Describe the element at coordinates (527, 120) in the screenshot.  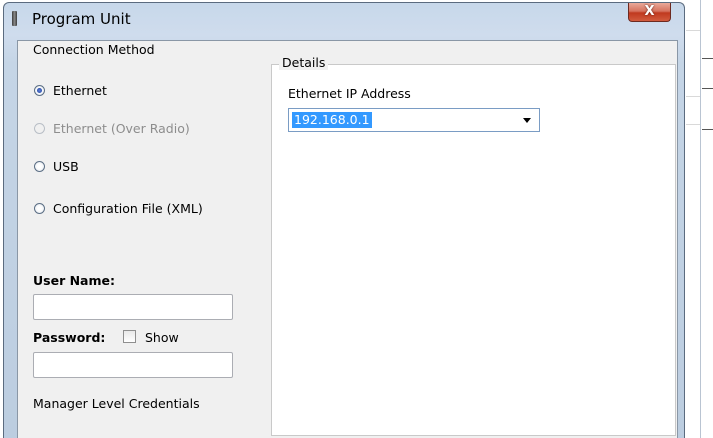
I see `dropdown-arrow-icon` at that location.